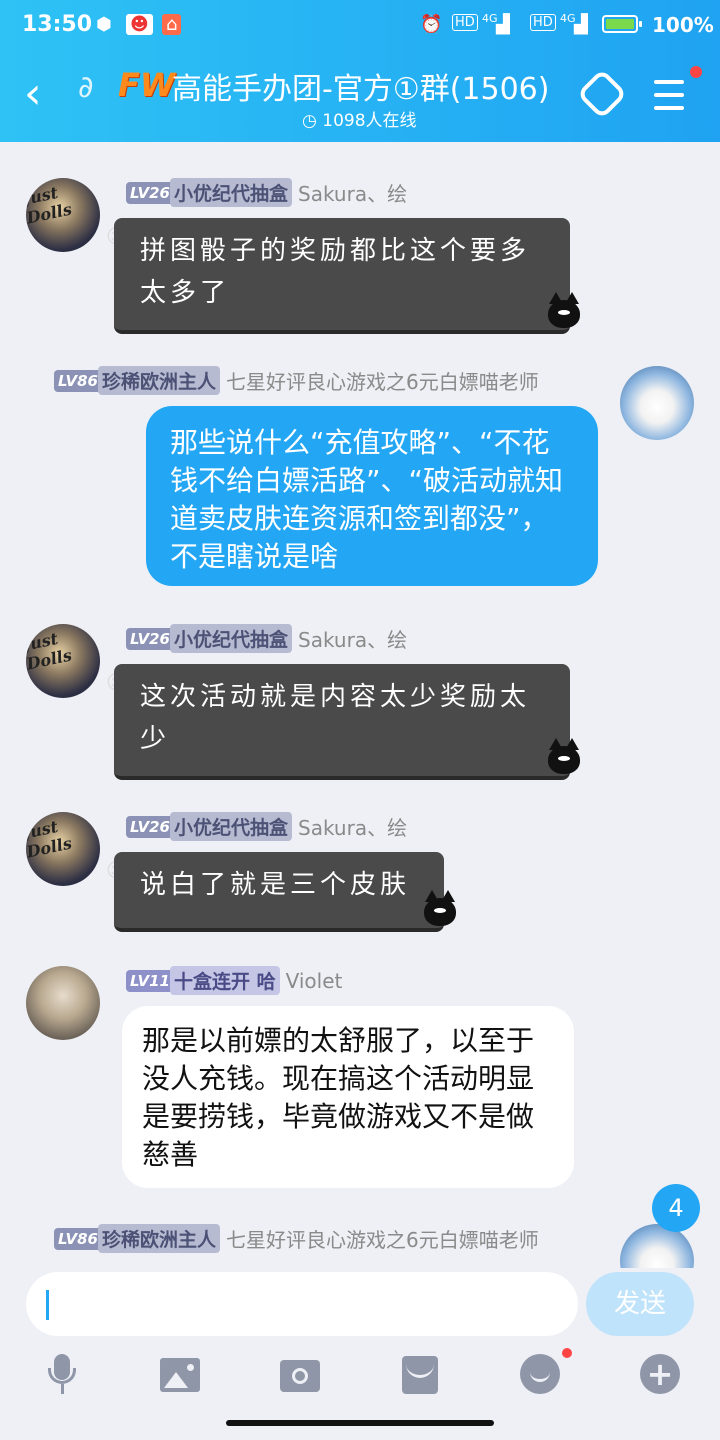 The width and height of the screenshot is (720, 1440). I want to click on app-notification-icon: ☻, so click(139, 24).